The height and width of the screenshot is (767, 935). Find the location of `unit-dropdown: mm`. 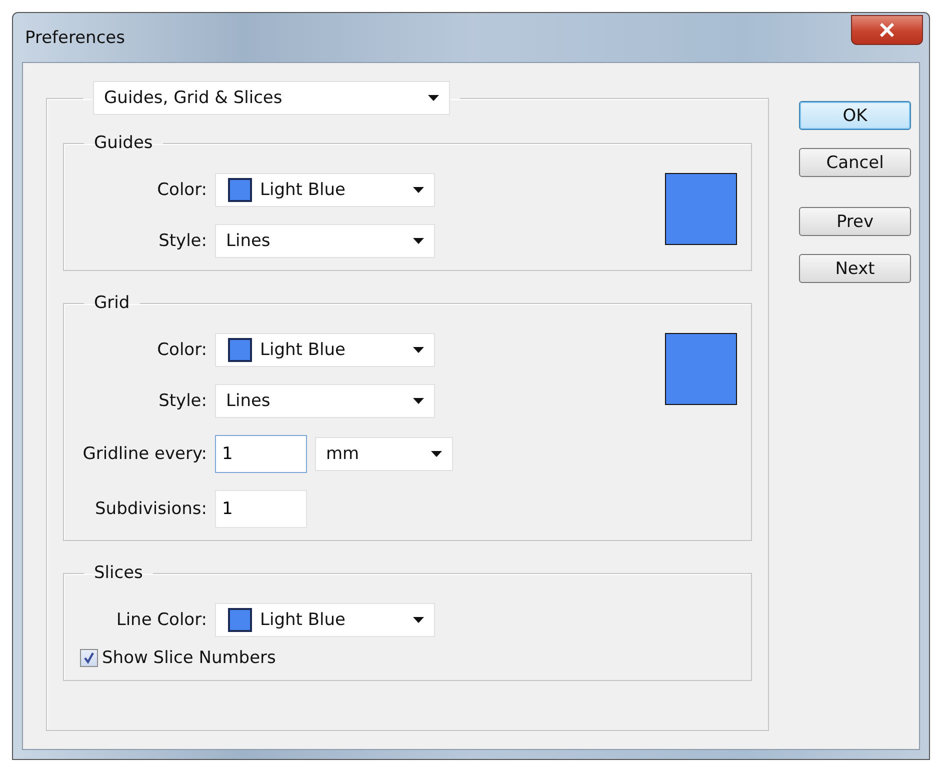

unit-dropdown: mm is located at coordinates (384, 454).